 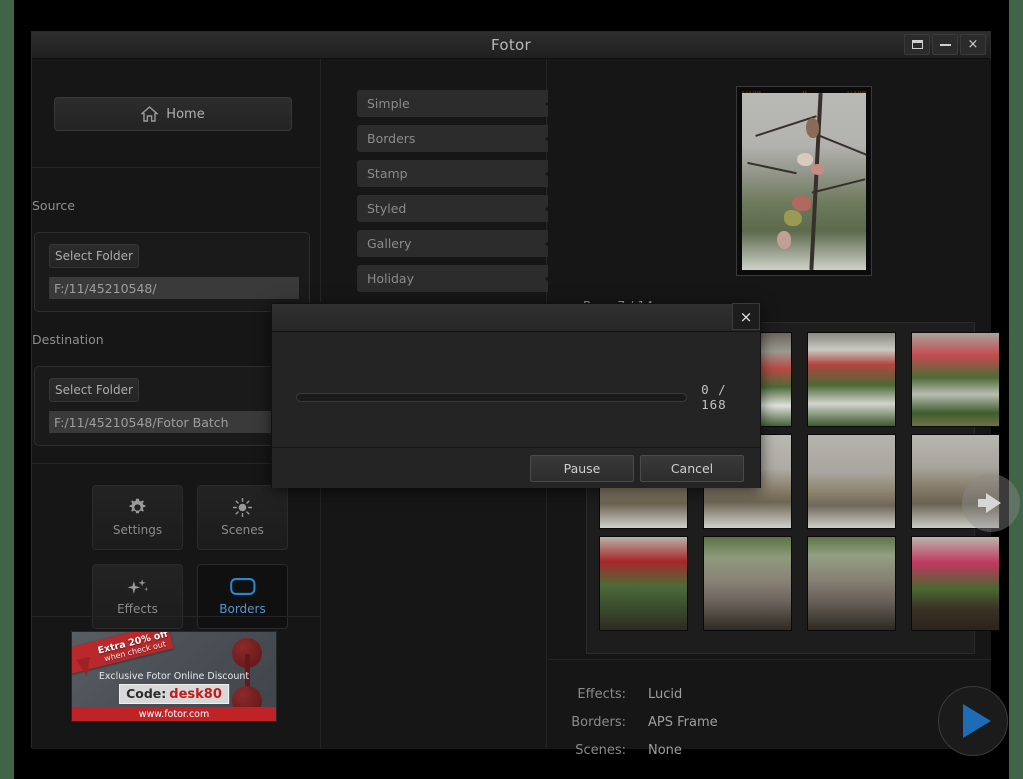 I want to click on ad-code-value: desk80, so click(x=195, y=694).